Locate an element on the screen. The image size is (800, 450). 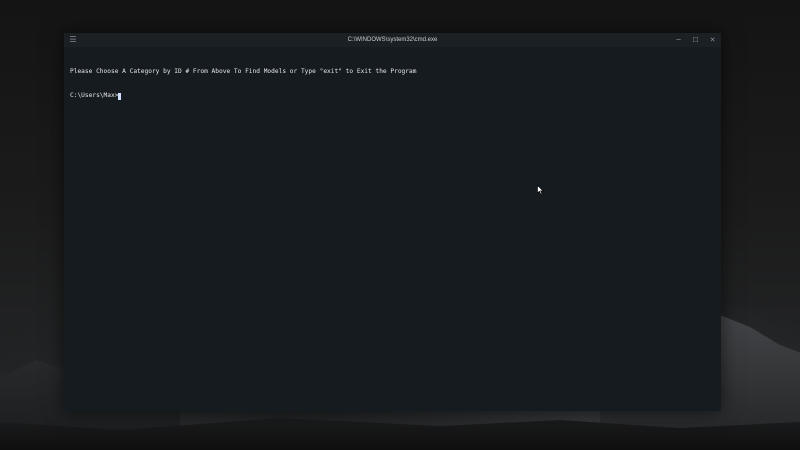
maximize-icon: ☐ is located at coordinates (695, 40).